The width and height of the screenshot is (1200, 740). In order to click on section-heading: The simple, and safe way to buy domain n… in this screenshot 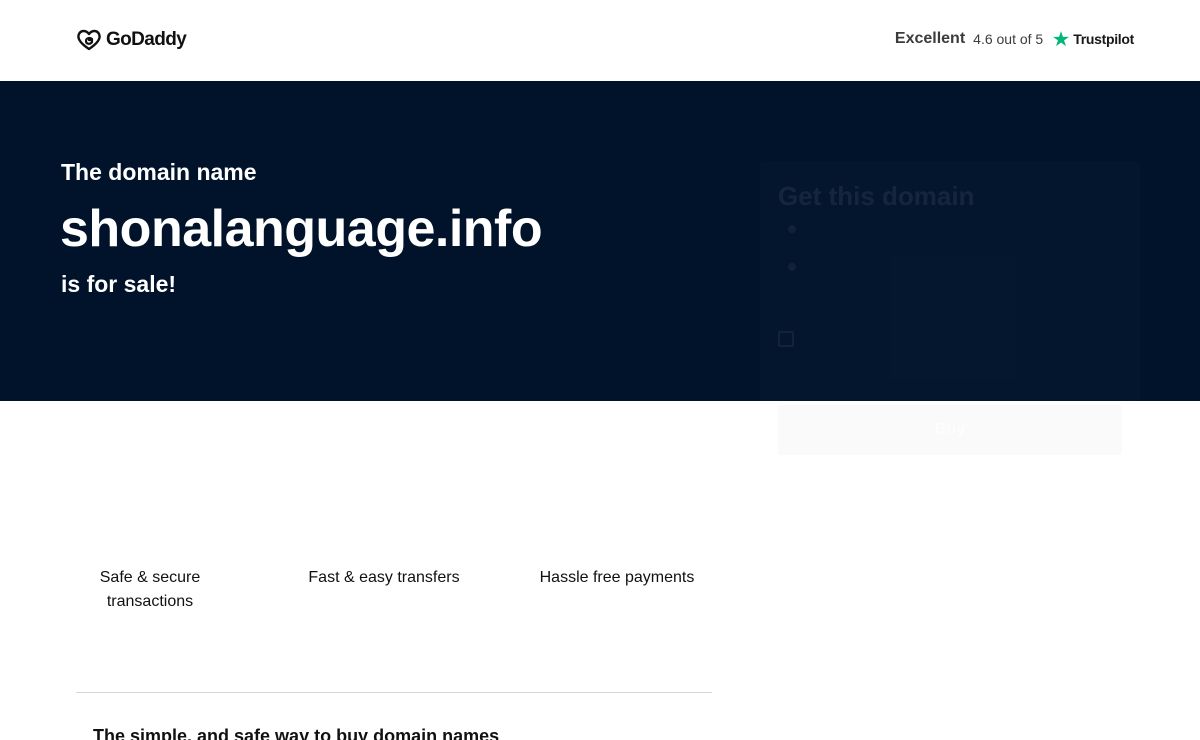, I will do `click(296, 733)`.